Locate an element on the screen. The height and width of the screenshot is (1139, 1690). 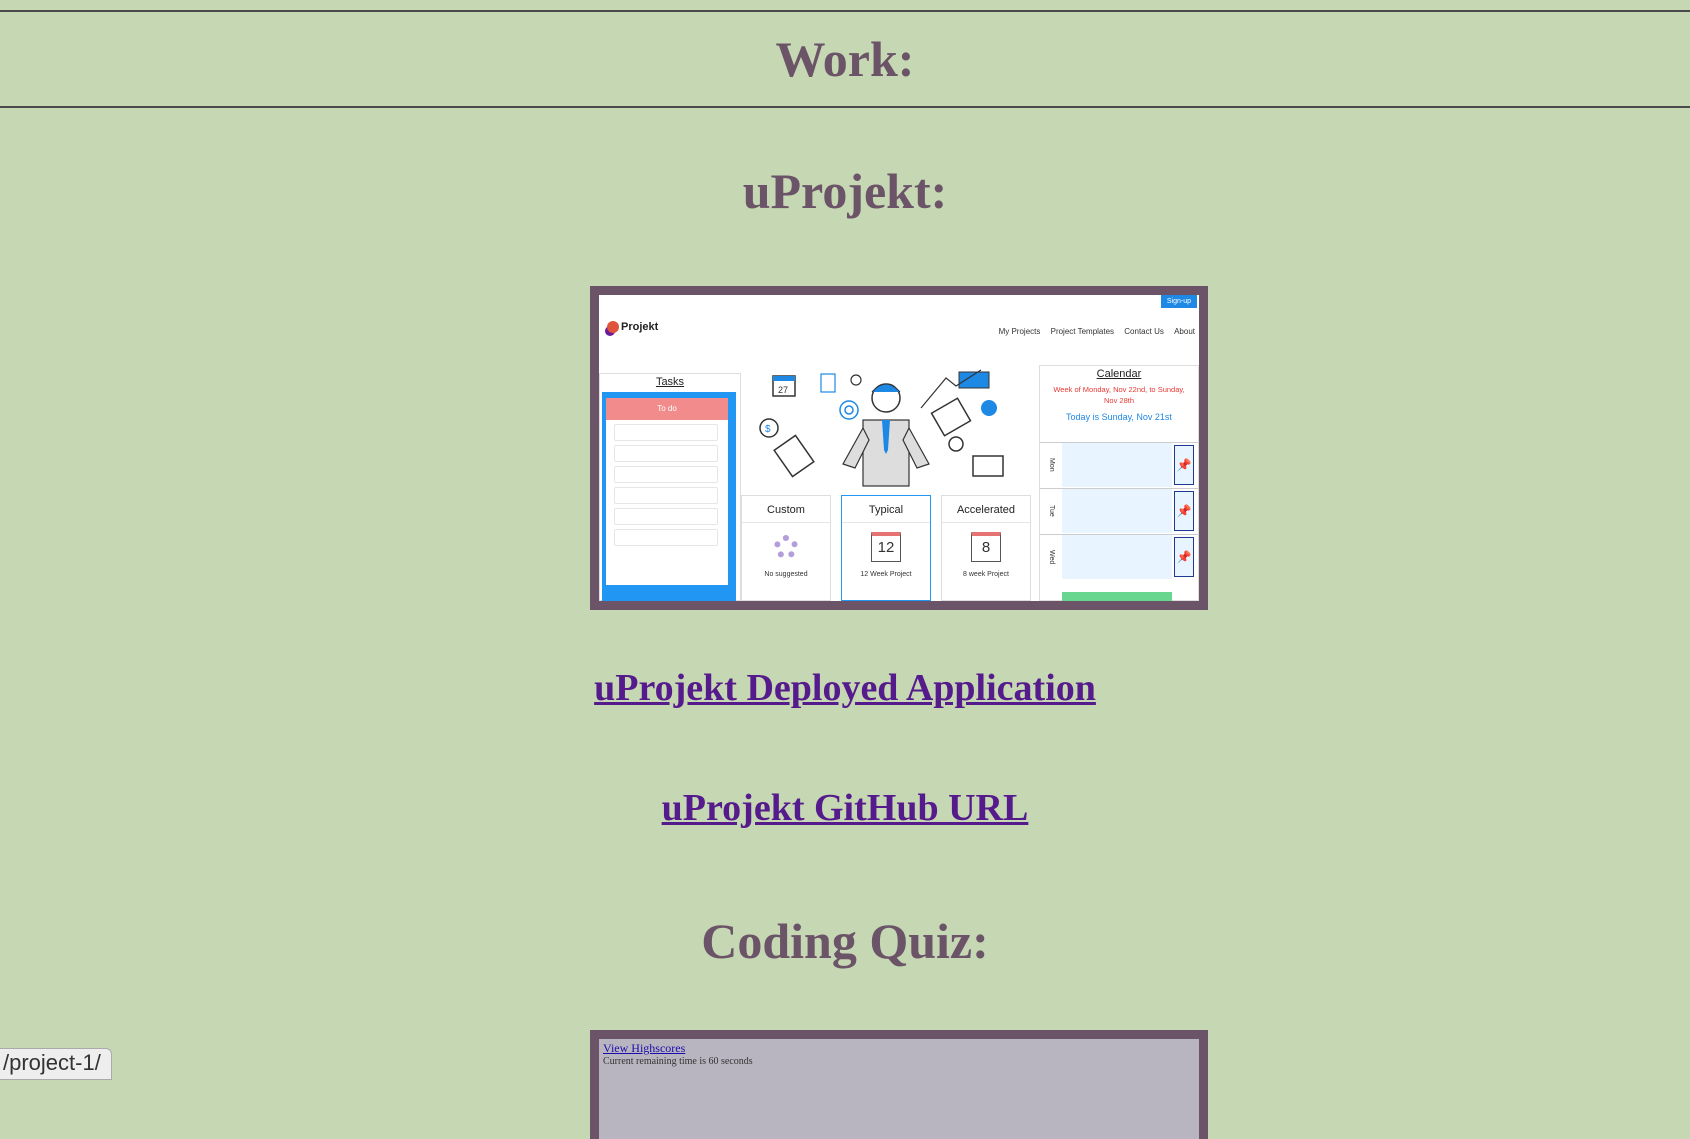
mock-calendar-today: Today is Sunday, Nov 21st is located at coordinates (1119, 417).